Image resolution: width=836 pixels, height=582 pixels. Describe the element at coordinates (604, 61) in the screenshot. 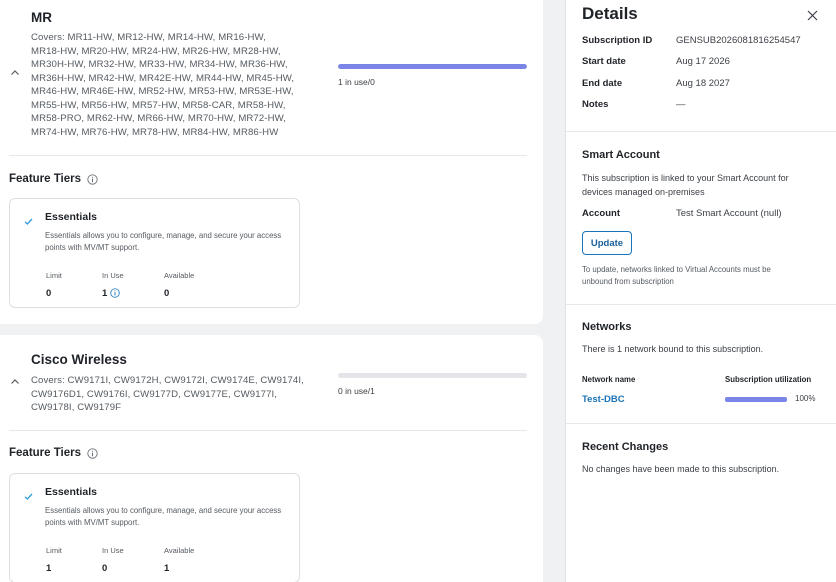

I see `start-date-label: Start date` at that location.